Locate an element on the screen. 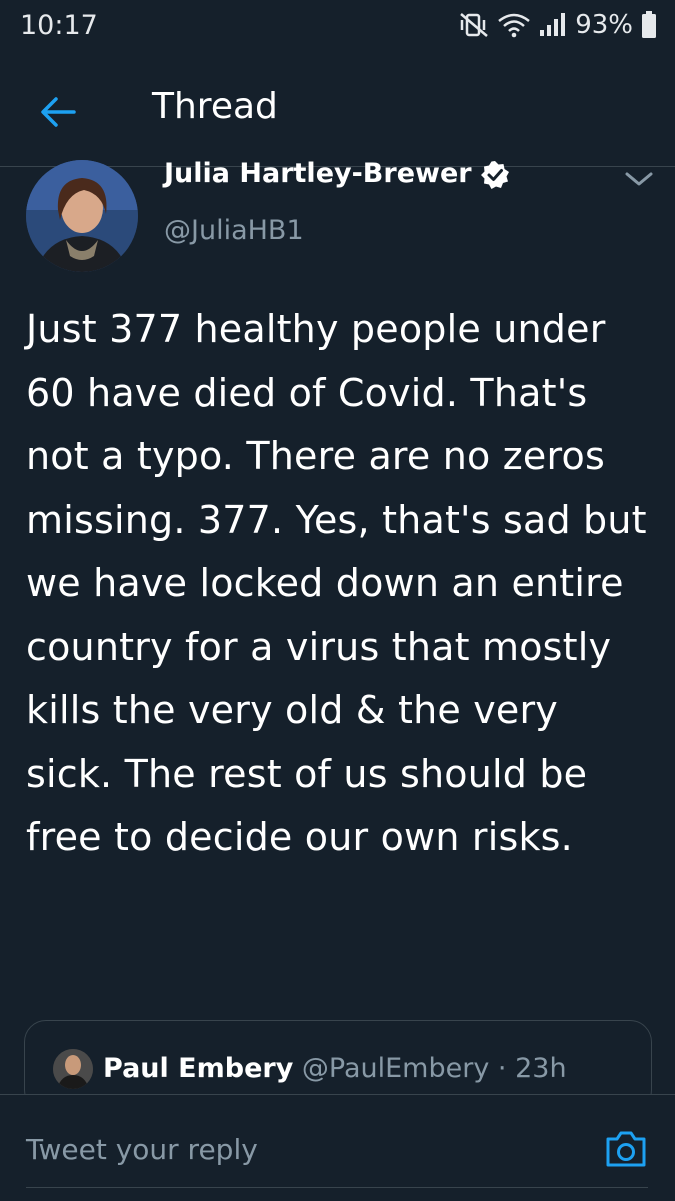 The height and width of the screenshot is (1201, 675). quote-header: Paul Embery @PaulEmbery · 23h is located at coordinates (335, 1068).